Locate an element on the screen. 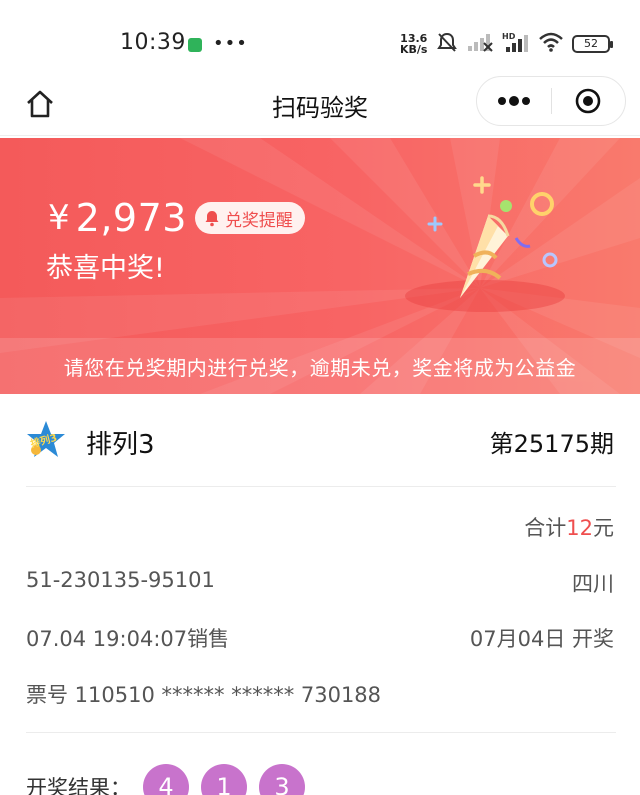  game-header: 排列3 排列3 第25175期 is located at coordinates (320, 440).